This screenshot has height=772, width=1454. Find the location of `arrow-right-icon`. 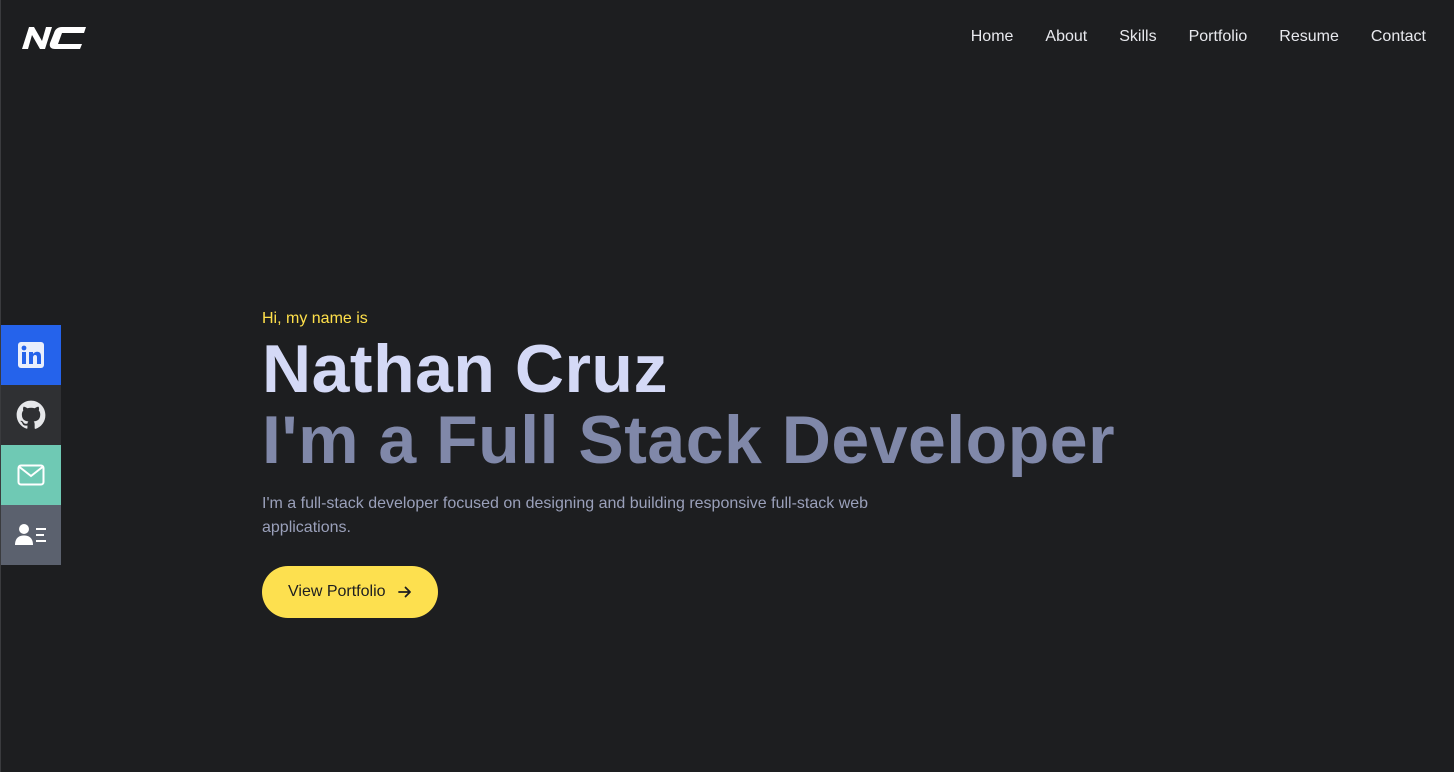

arrow-right-icon is located at coordinates (404, 592).